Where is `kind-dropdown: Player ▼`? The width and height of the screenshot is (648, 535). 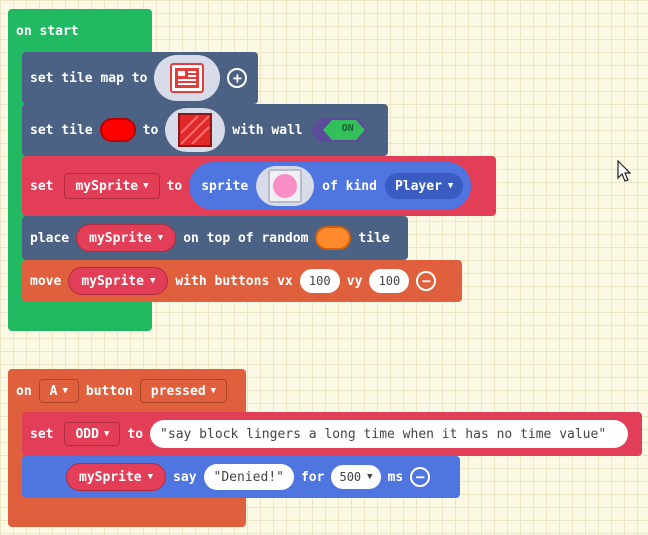
kind-dropdown: Player ▼ is located at coordinates (424, 186).